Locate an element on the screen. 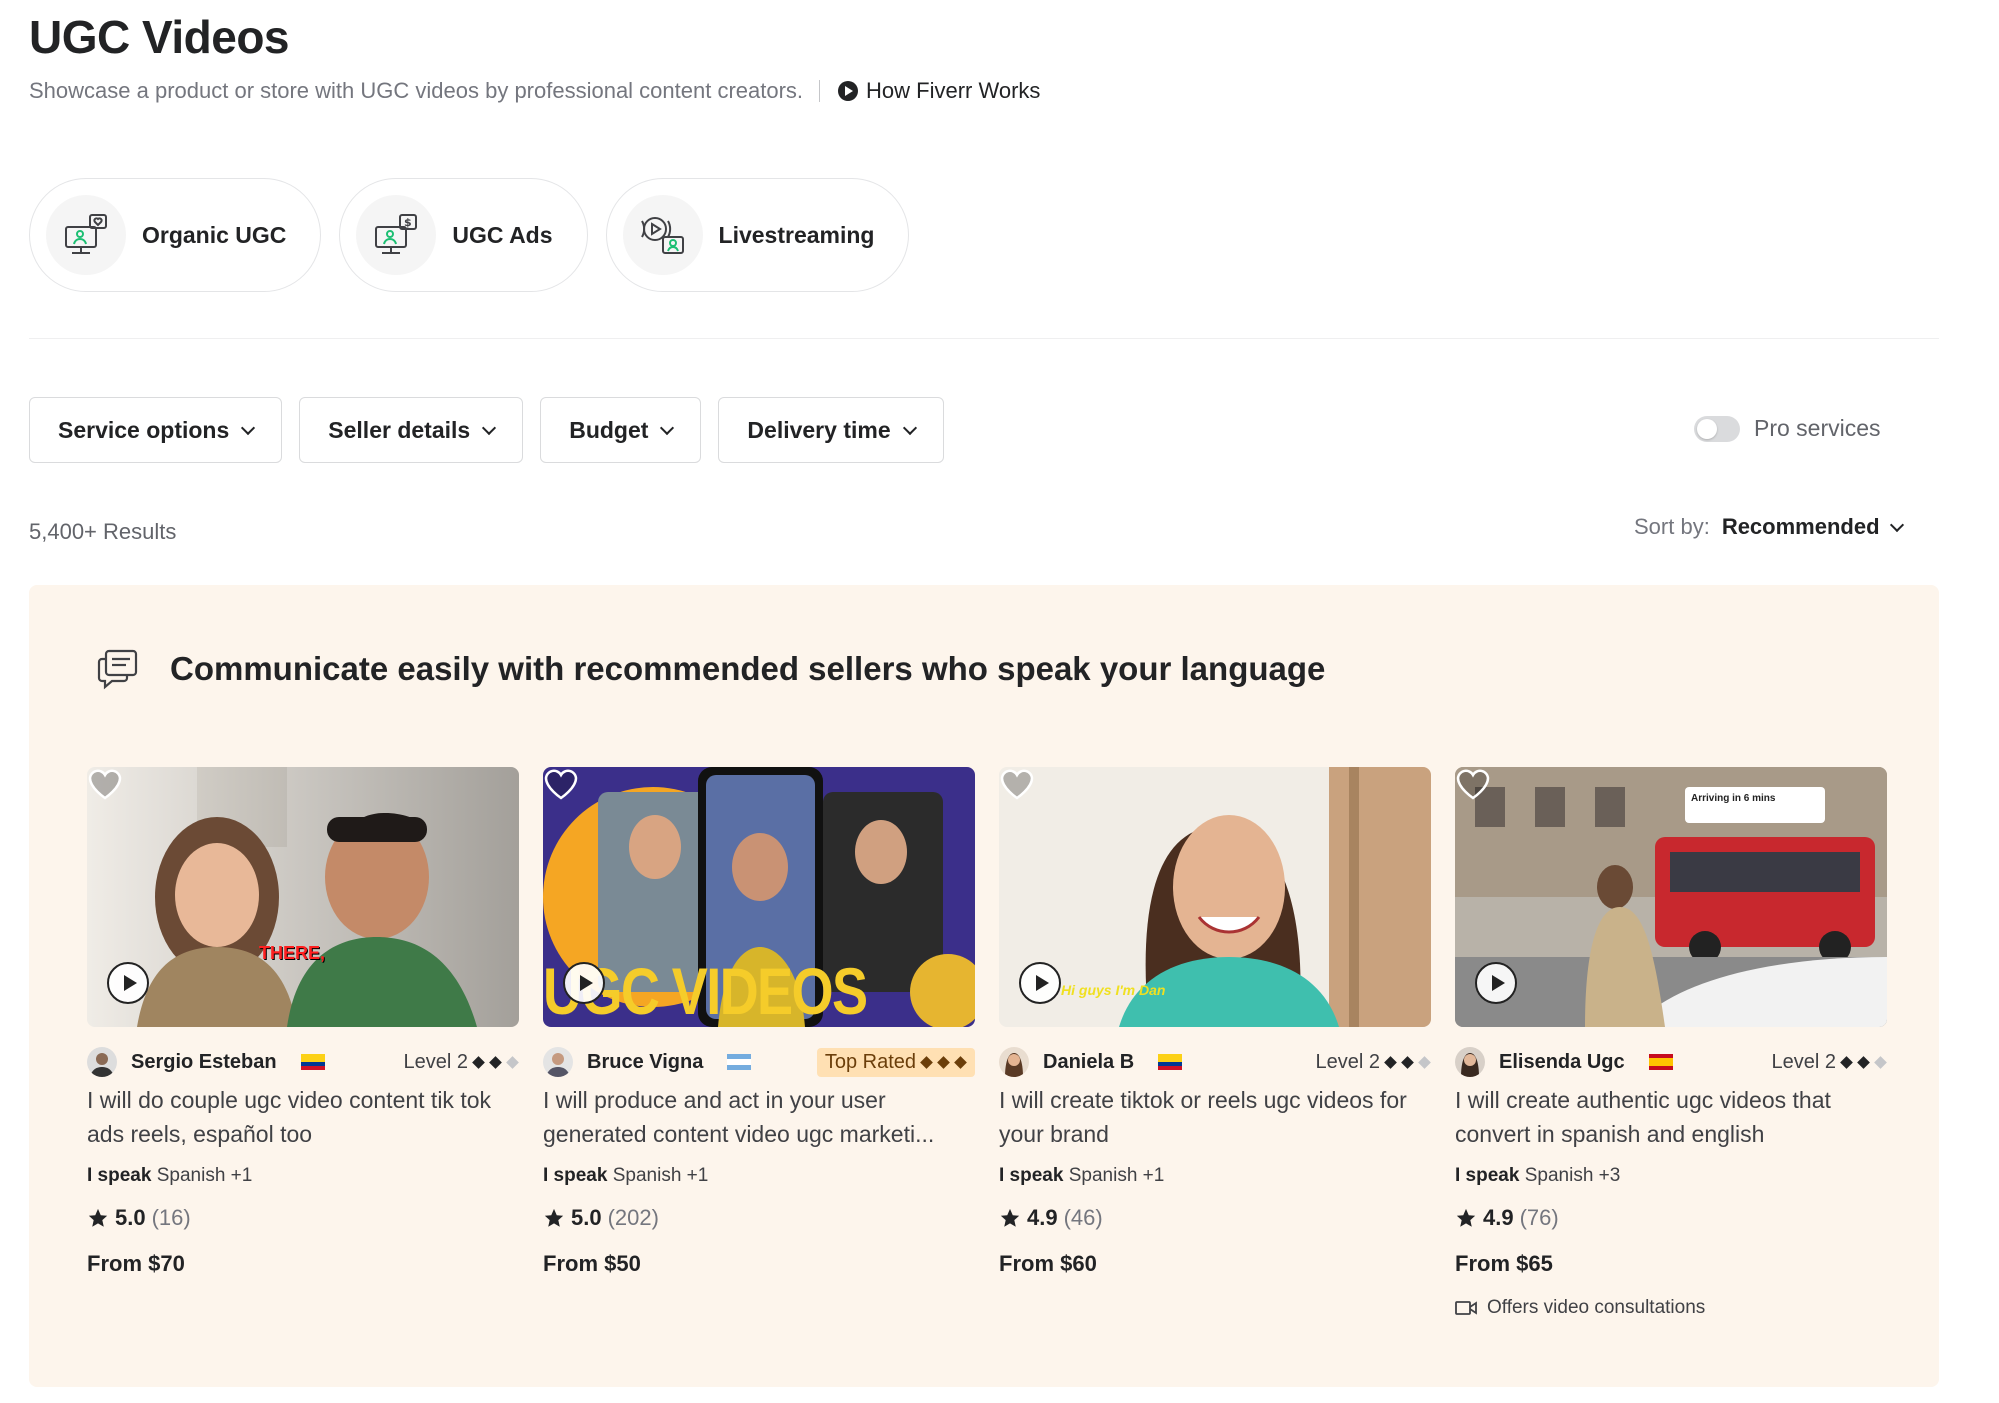 The image size is (1999, 1403). gig-thumbnail: Arriving in 6 mins is located at coordinates (1671, 897).